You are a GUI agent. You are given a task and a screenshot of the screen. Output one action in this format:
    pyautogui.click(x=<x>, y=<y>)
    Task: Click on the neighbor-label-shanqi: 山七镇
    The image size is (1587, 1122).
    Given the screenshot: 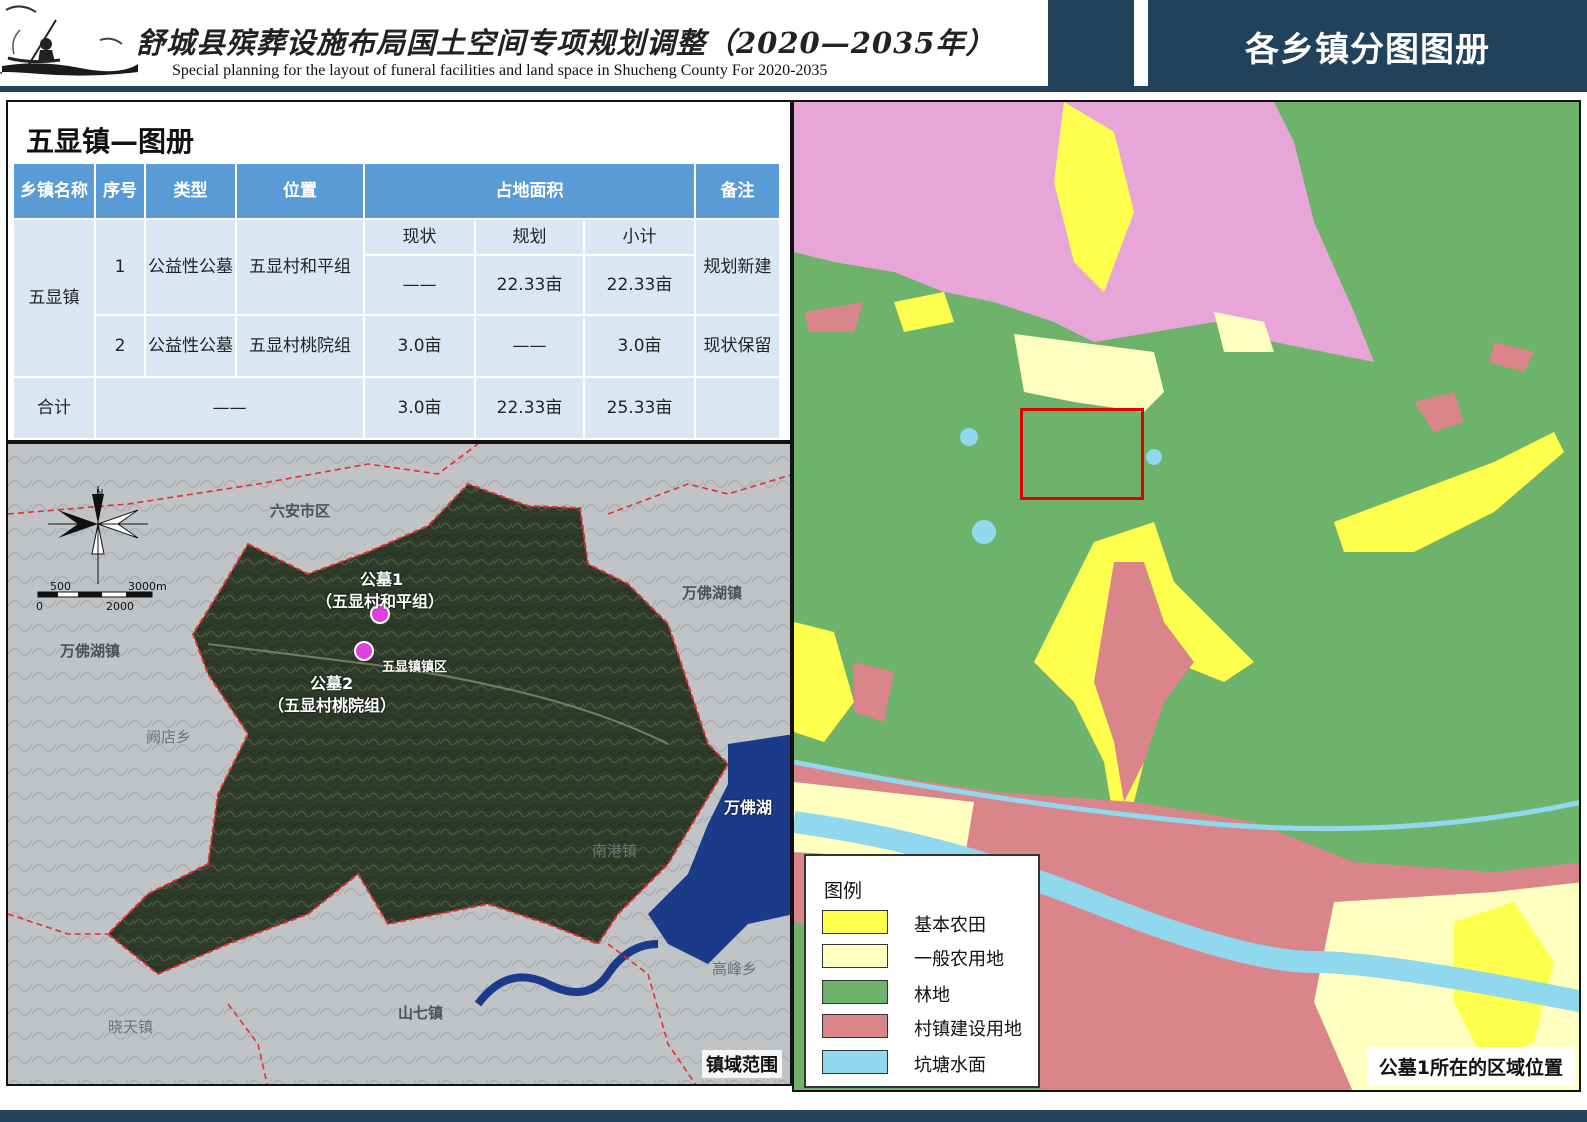 What is the action you would take?
    pyautogui.click(x=421, y=1013)
    